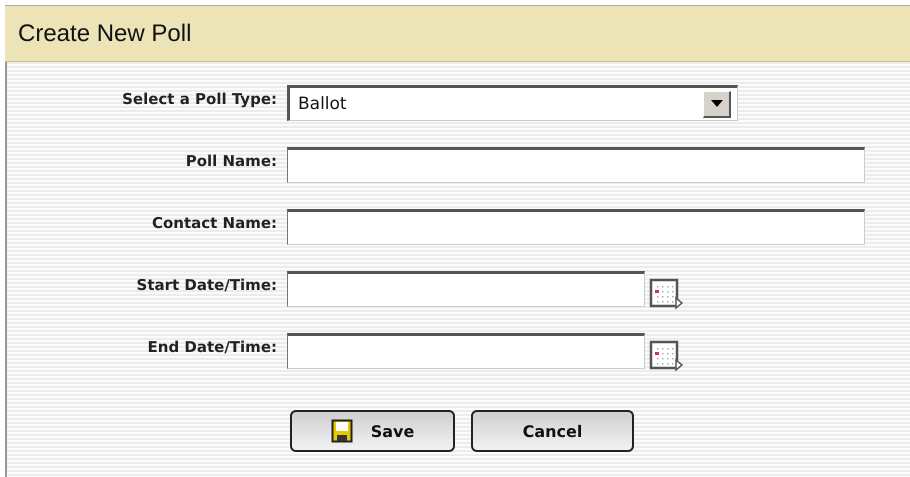 Image resolution: width=910 pixels, height=477 pixels. Describe the element at coordinates (231, 161) in the screenshot. I see `field-label: Poll Name:` at that location.